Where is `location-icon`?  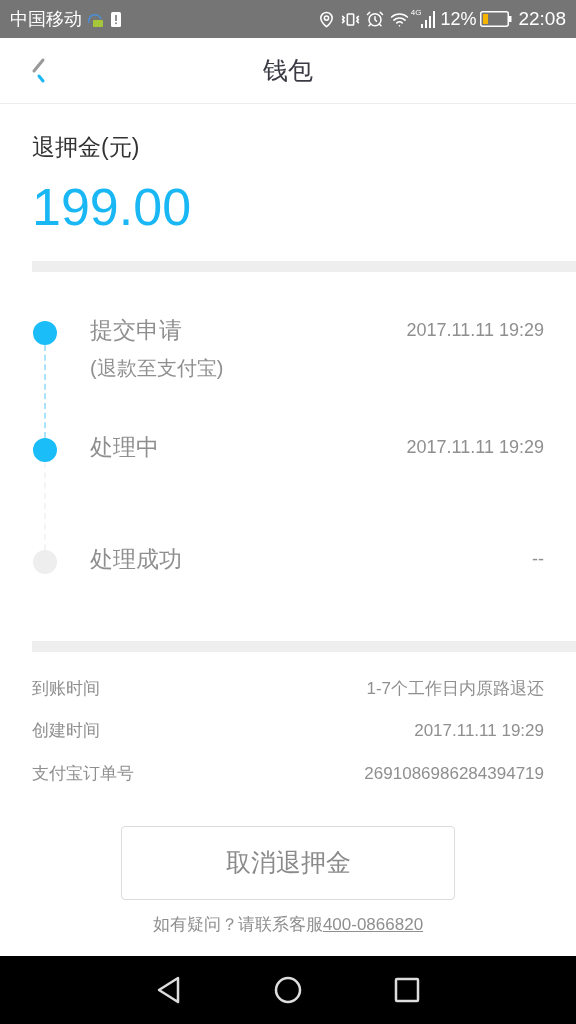 location-icon is located at coordinates (326, 19).